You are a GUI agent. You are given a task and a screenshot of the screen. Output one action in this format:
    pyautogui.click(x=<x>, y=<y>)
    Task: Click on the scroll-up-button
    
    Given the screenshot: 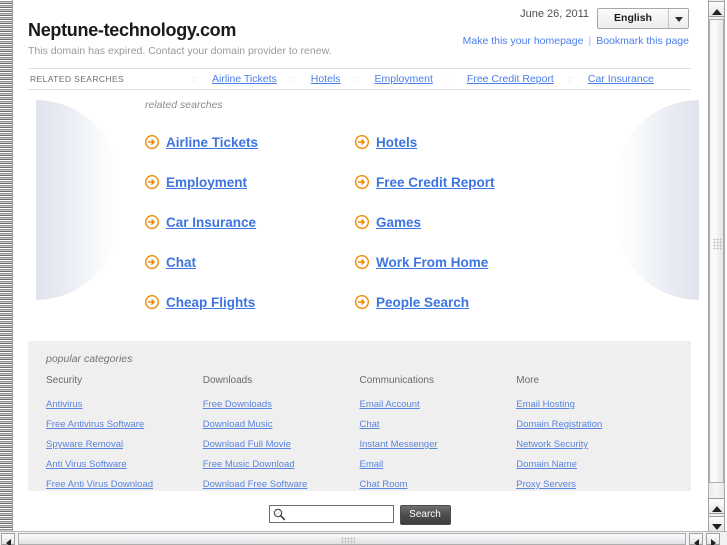 What is the action you would take?
    pyautogui.click(x=716, y=9)
    